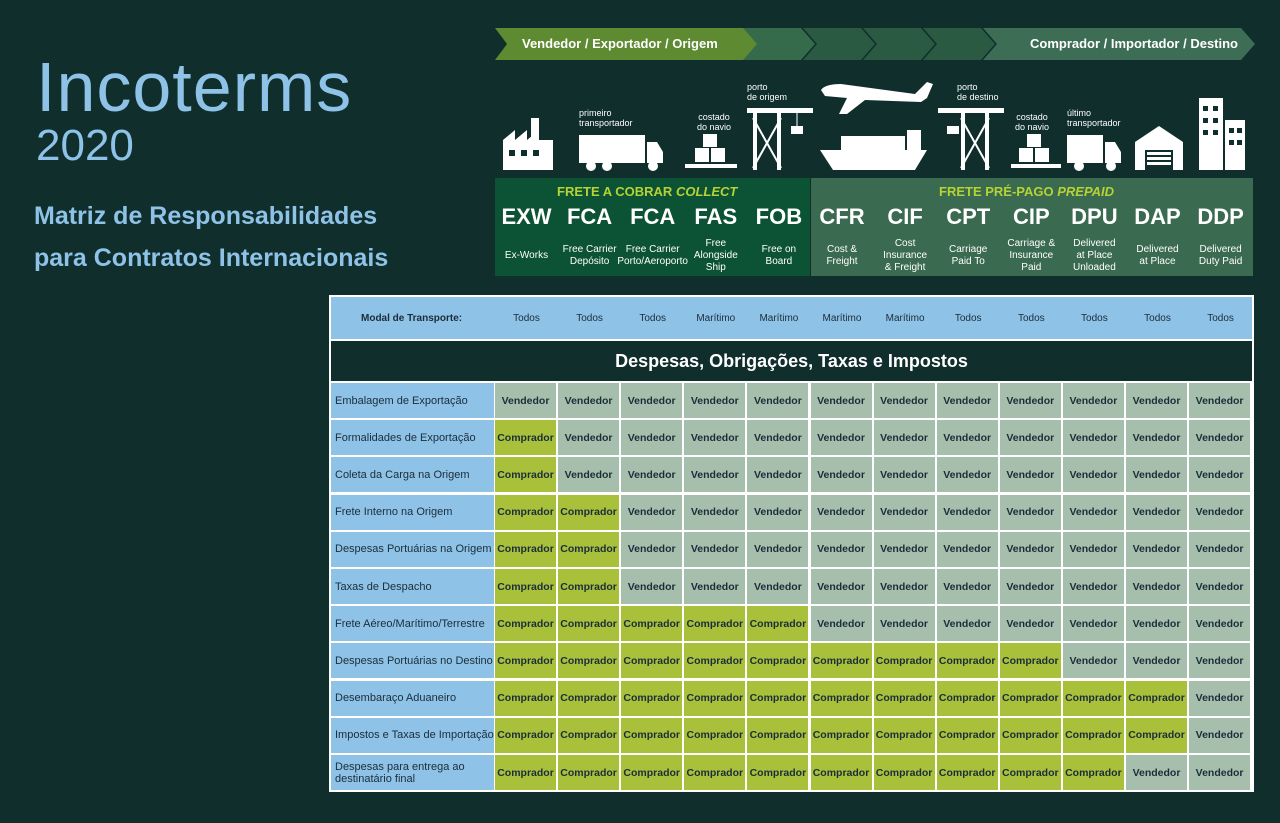 The height and width of the screenshot is (823, 1280). What do you see at coordinates (526, 255) in the screenshot?
I see `incoterm-description-line: Ex-Works` at bounding box center [526, 255].